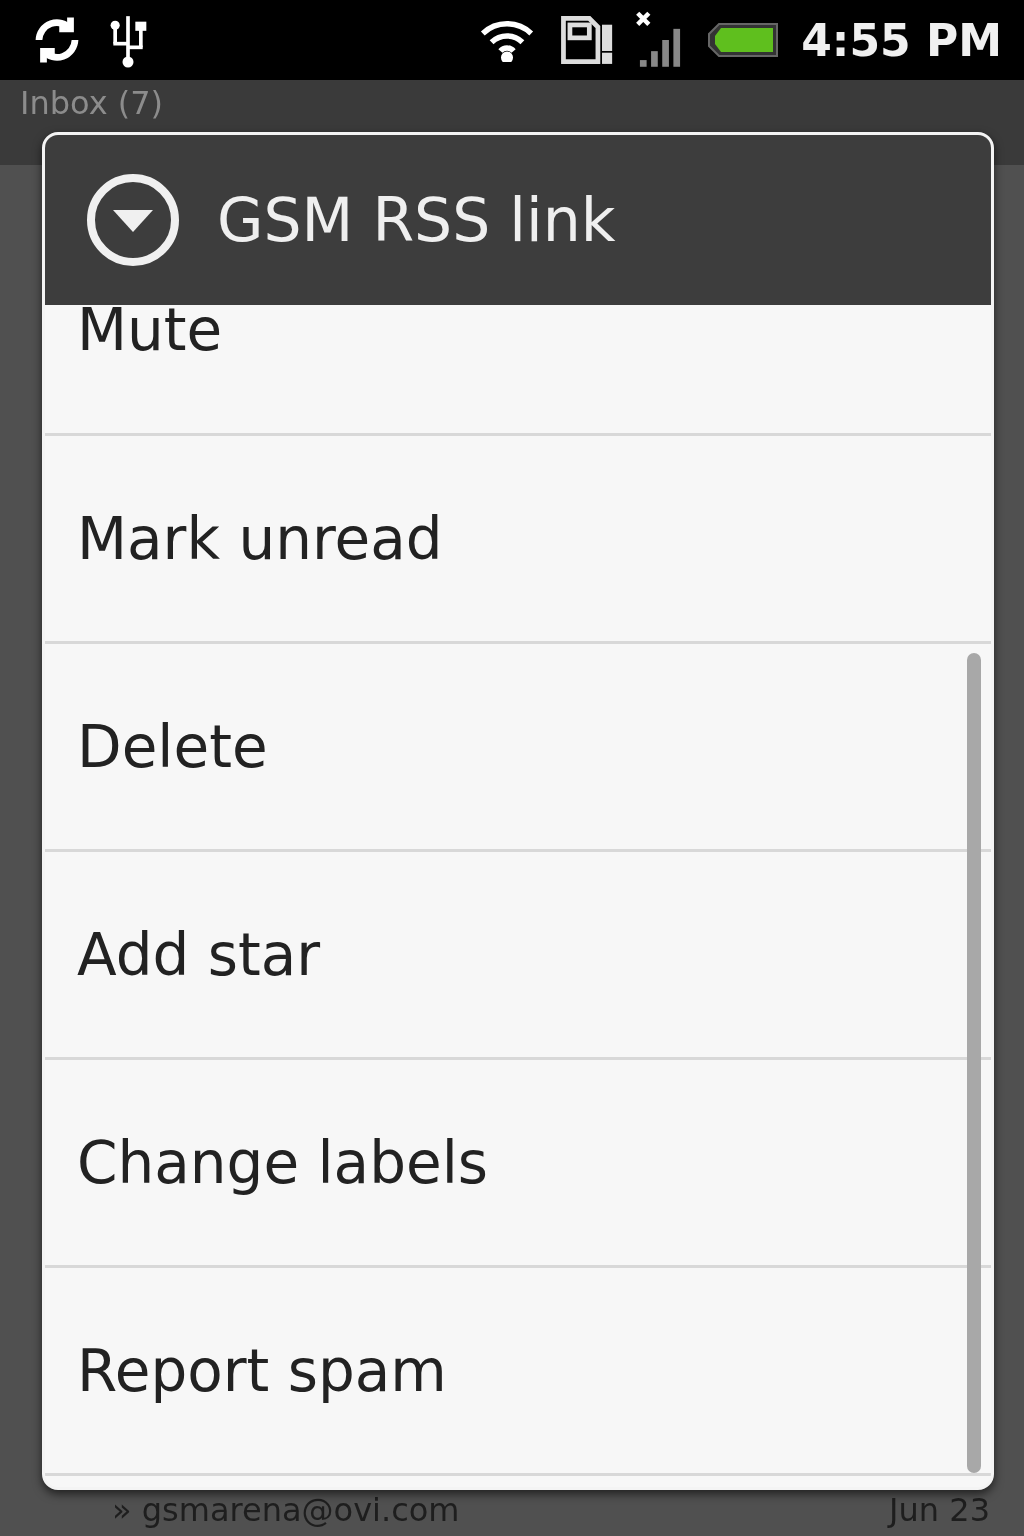 Image resolution: width=1024 pixels, height=1536 pixels. What do you see at coordinates (92, 104) in the screenshot?
I see `inbox-title: Inbox (7)` at bounding box center [92, 104].